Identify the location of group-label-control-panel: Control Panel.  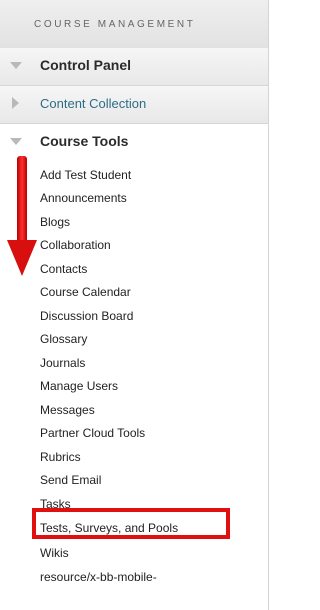
(85, 65).